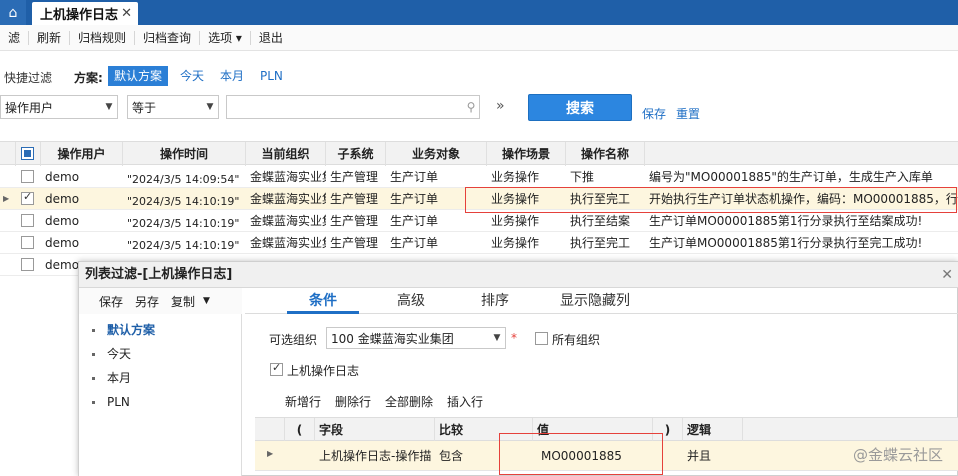  Describe the element at coordinates (88, 78) in the screenshot. I see `scheme-label: 方案:` at that location.